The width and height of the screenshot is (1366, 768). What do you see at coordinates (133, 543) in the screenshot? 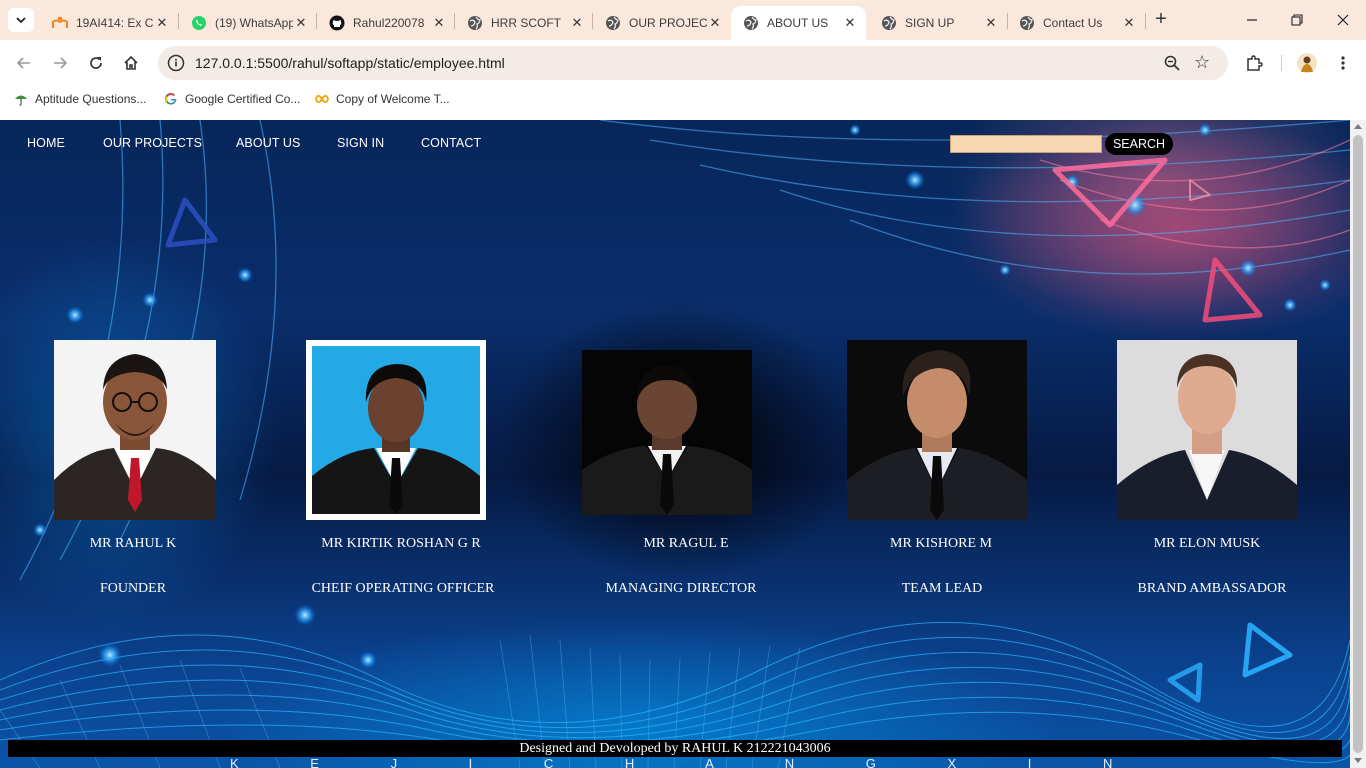
I see `member-name: MR RAHUL K` at bounding box center [133, 543].